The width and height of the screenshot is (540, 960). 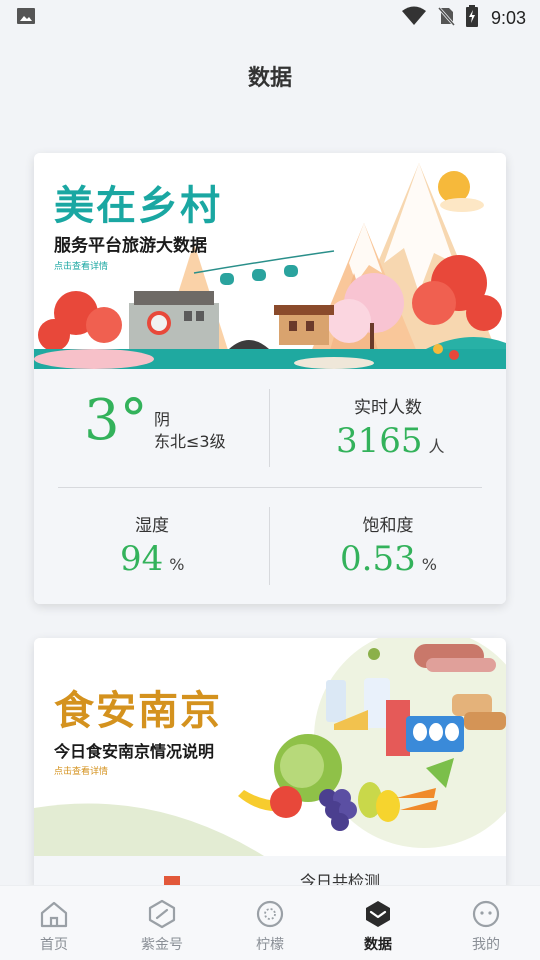 I want to click on hexagon-icon, so click(x=162, y=914).